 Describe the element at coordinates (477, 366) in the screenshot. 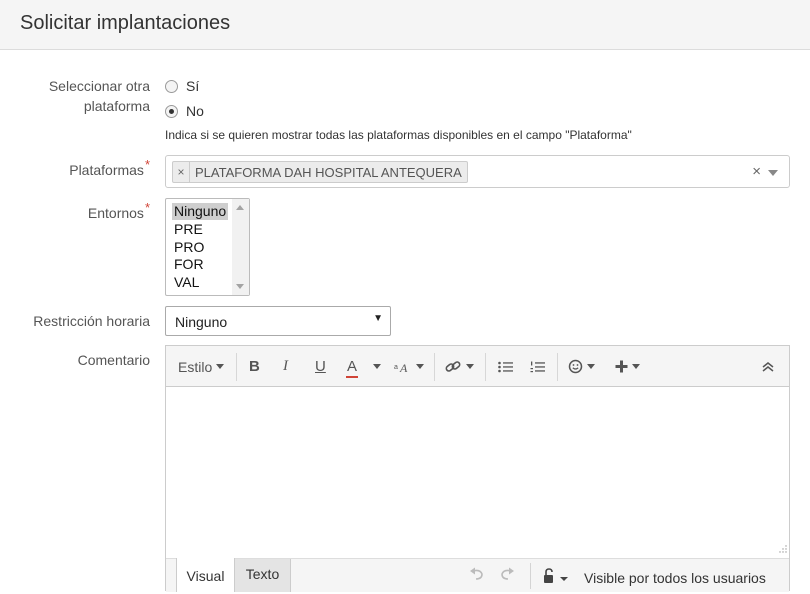

I see `editor-toolbar: Estilo B I U A aA` at that location.